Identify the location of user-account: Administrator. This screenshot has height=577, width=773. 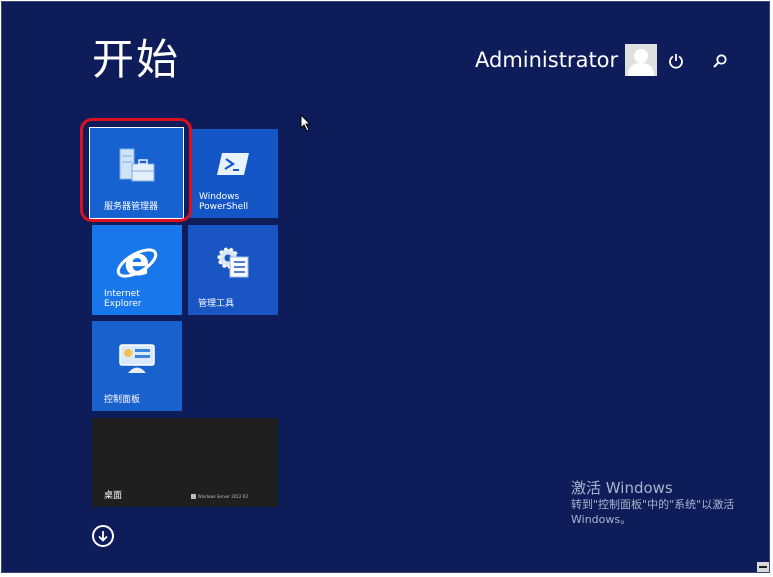
(566, 60).